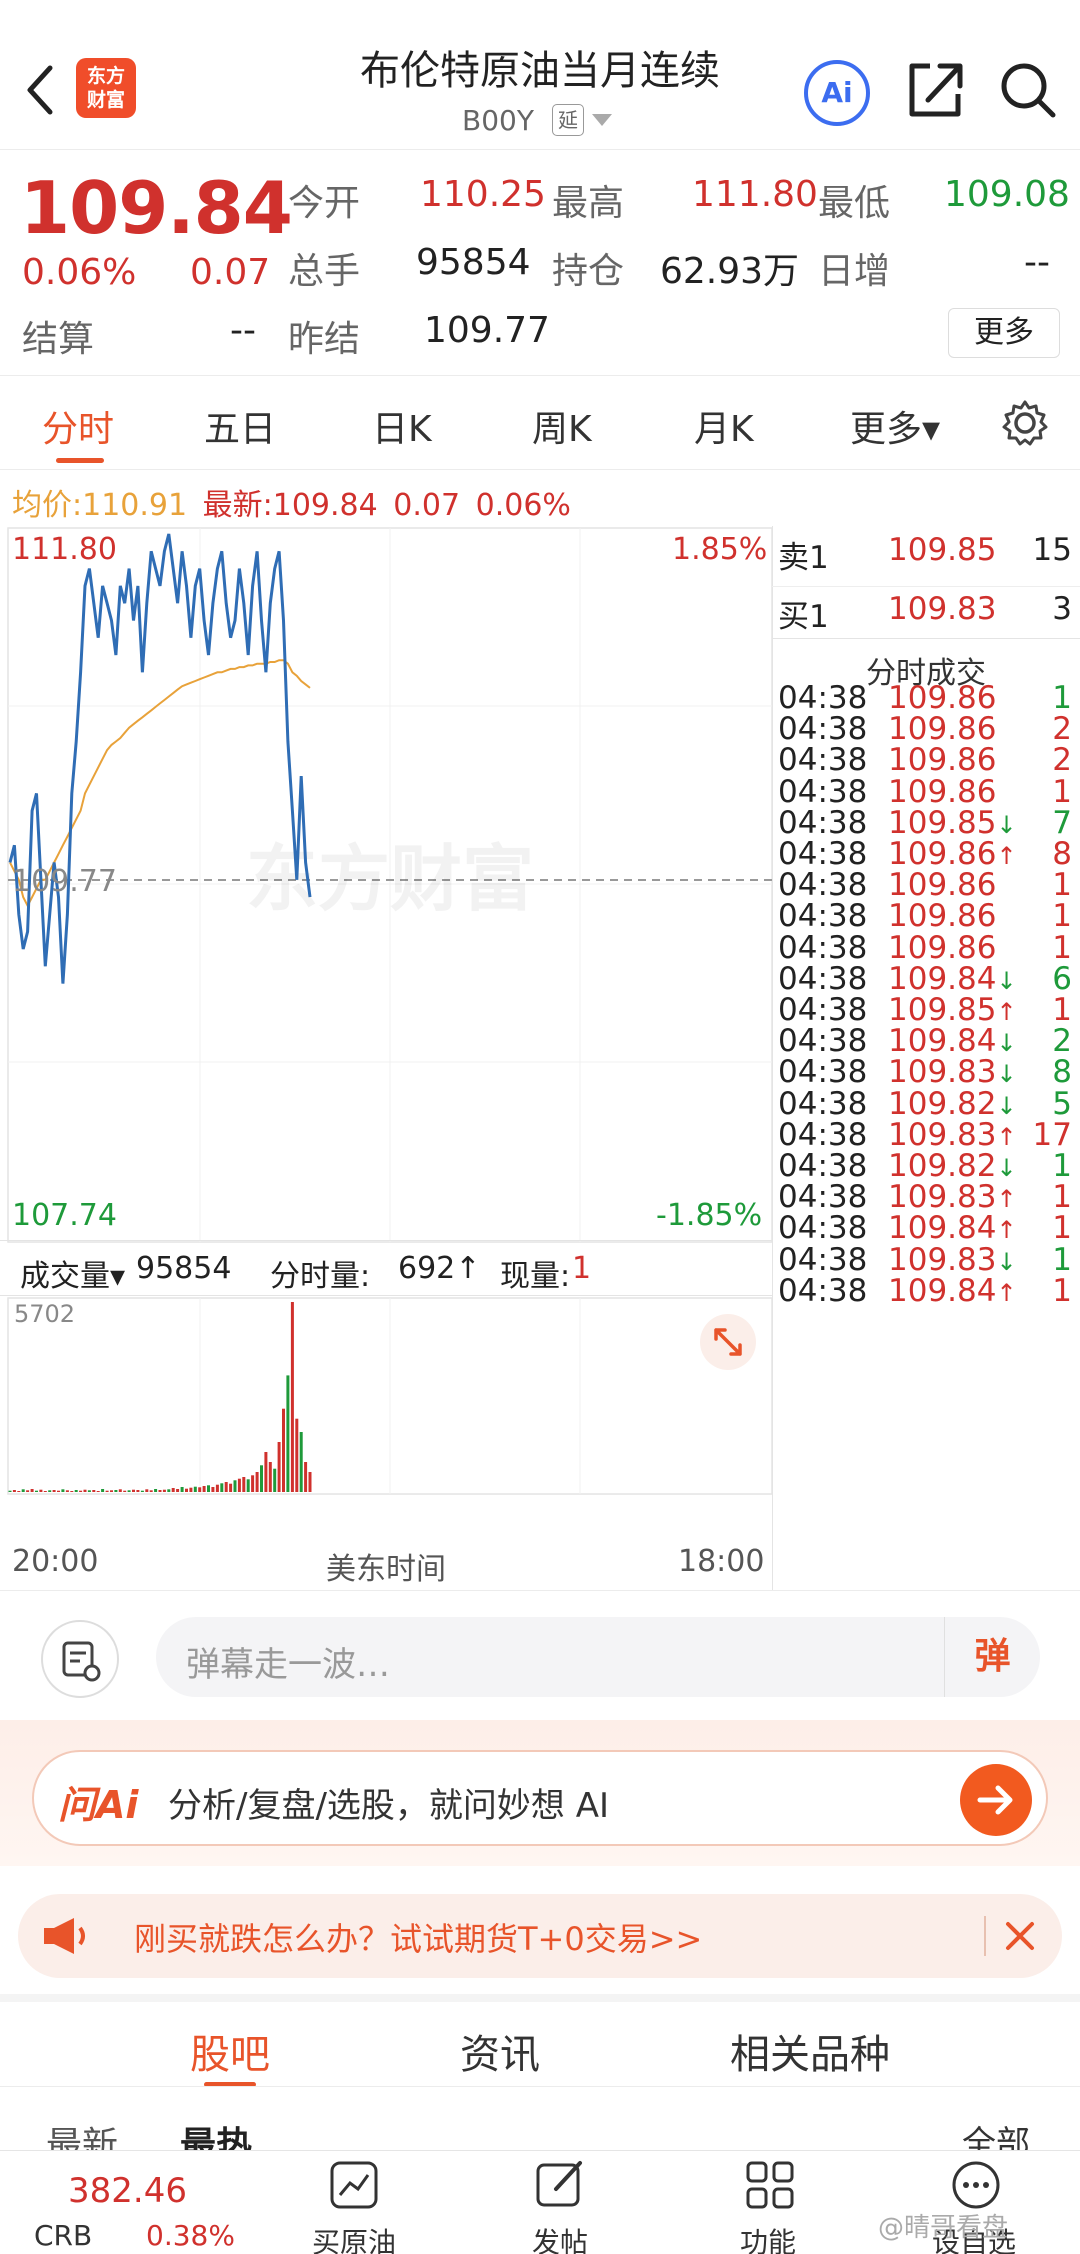 The image size is (1080, 2254). What do you see at coordinates (63, 2235) in the screenshot?
I see `crb-label: CRB` at bounding box center [63, 2235].